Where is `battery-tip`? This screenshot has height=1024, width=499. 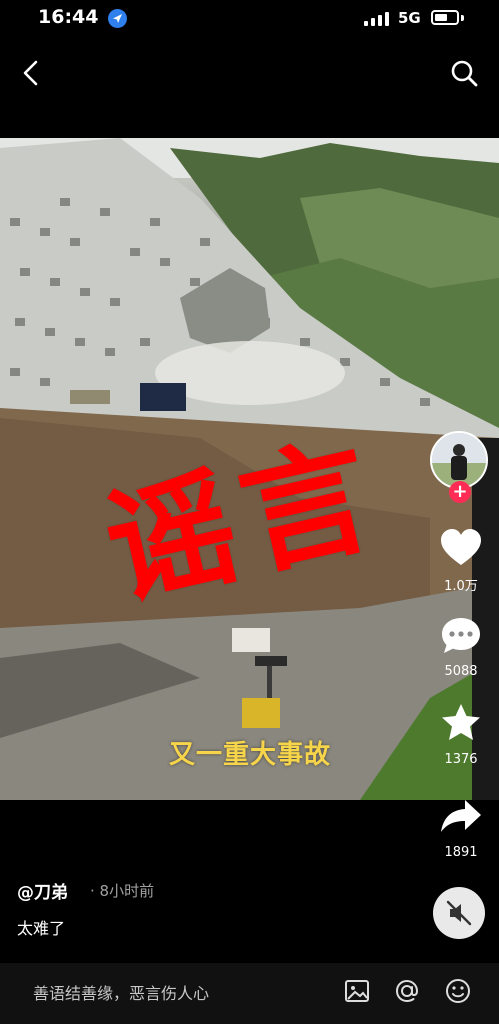
battery-tip is located at coordinates (462, 18).